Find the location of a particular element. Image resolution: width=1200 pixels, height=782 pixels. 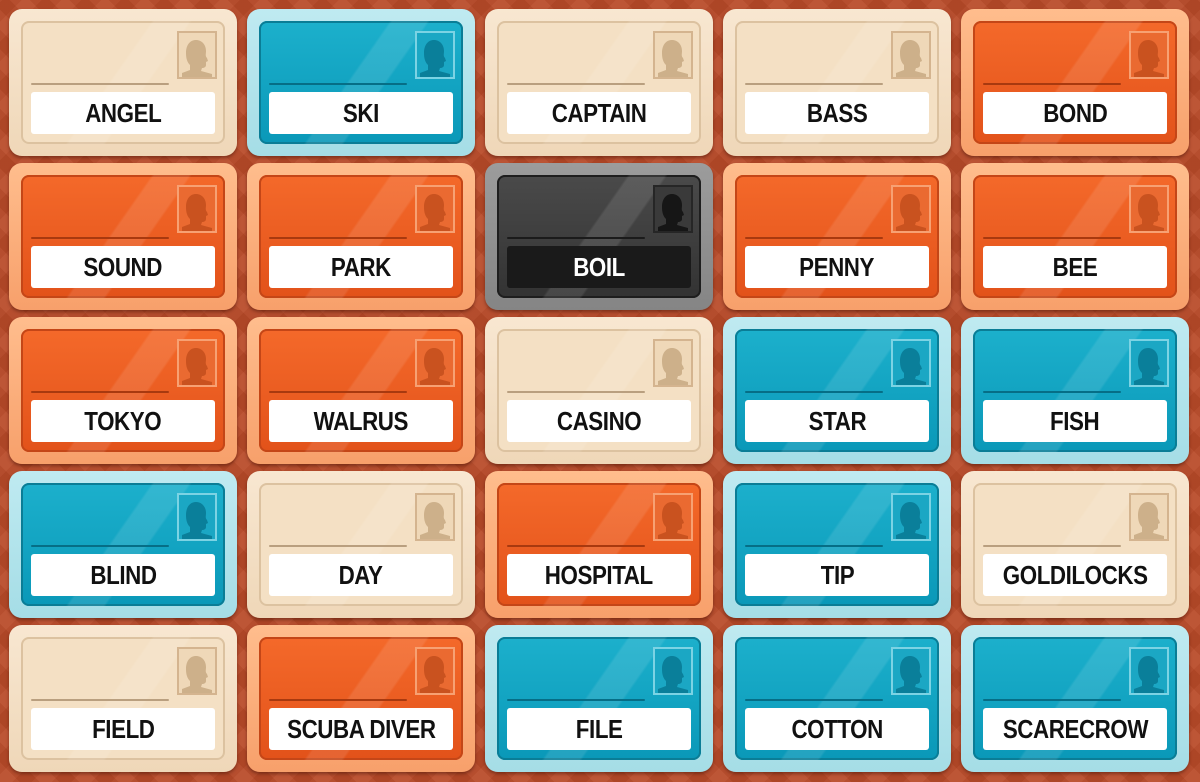

word-plate: FISH is located at coordinates (1075, 421).